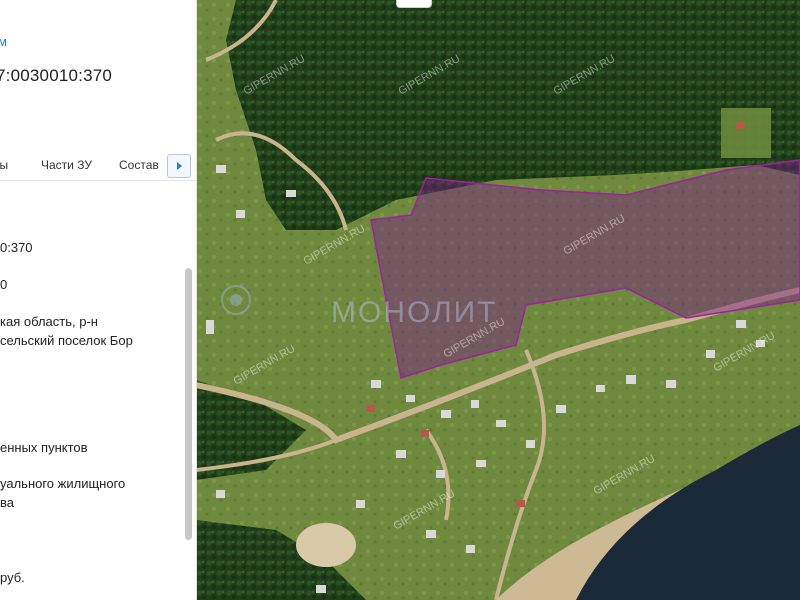 This screenshot has width=800, height=600. What do you see at coordinates (4, 284) in the screenshot?
I see `info-quarter: 0` at bounding box center [4, 284].